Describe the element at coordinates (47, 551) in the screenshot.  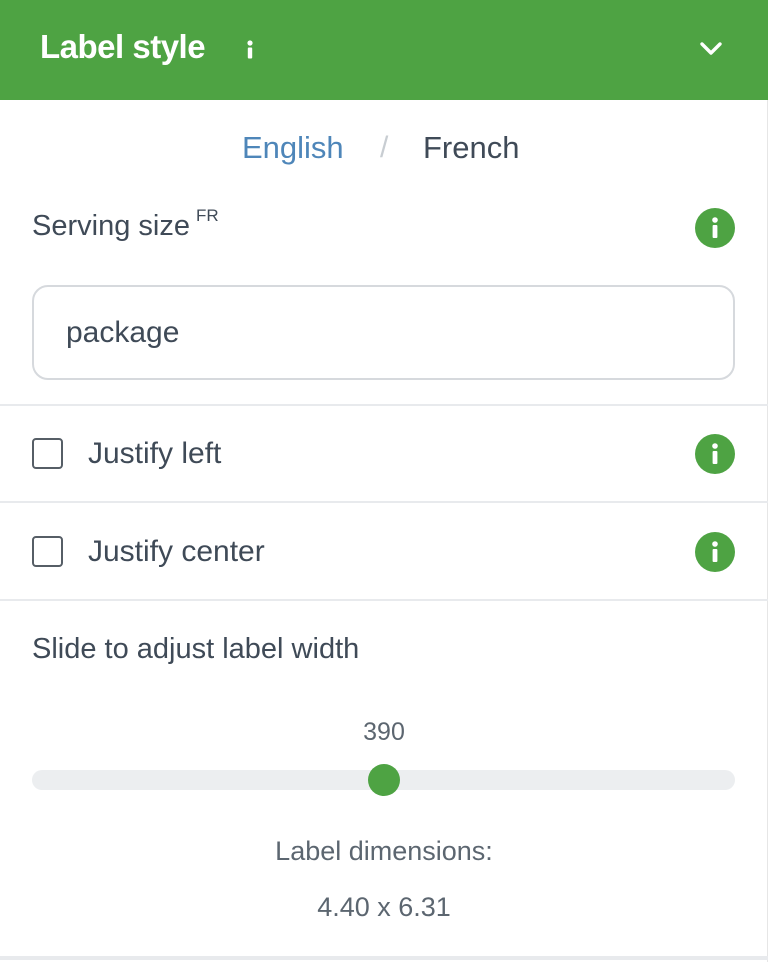
I see `justify-center-checkbox` at that location.